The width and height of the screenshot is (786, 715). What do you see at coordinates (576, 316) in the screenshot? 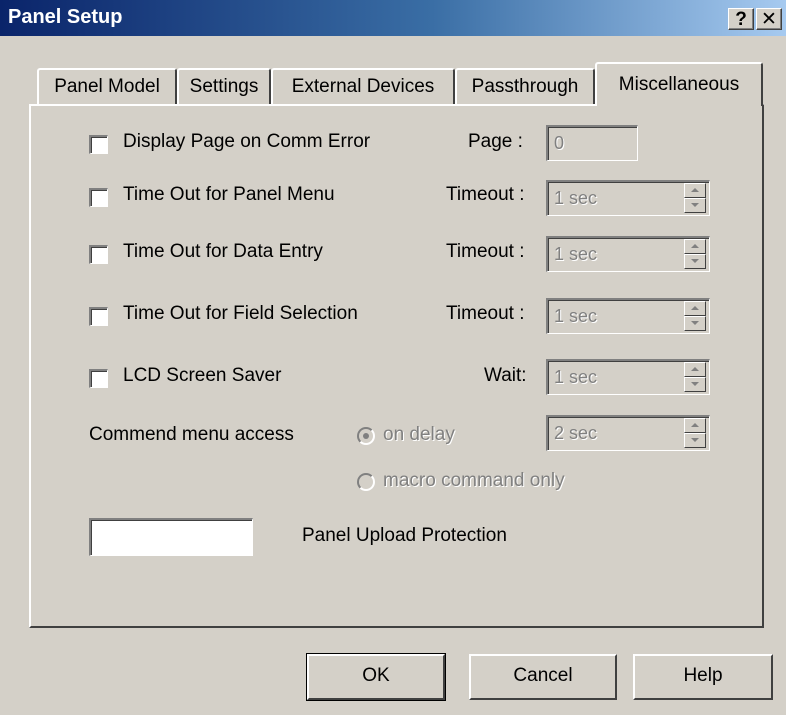
I see `timeout-field-selection-value: 1 sec` at bounding box center [576, 316].